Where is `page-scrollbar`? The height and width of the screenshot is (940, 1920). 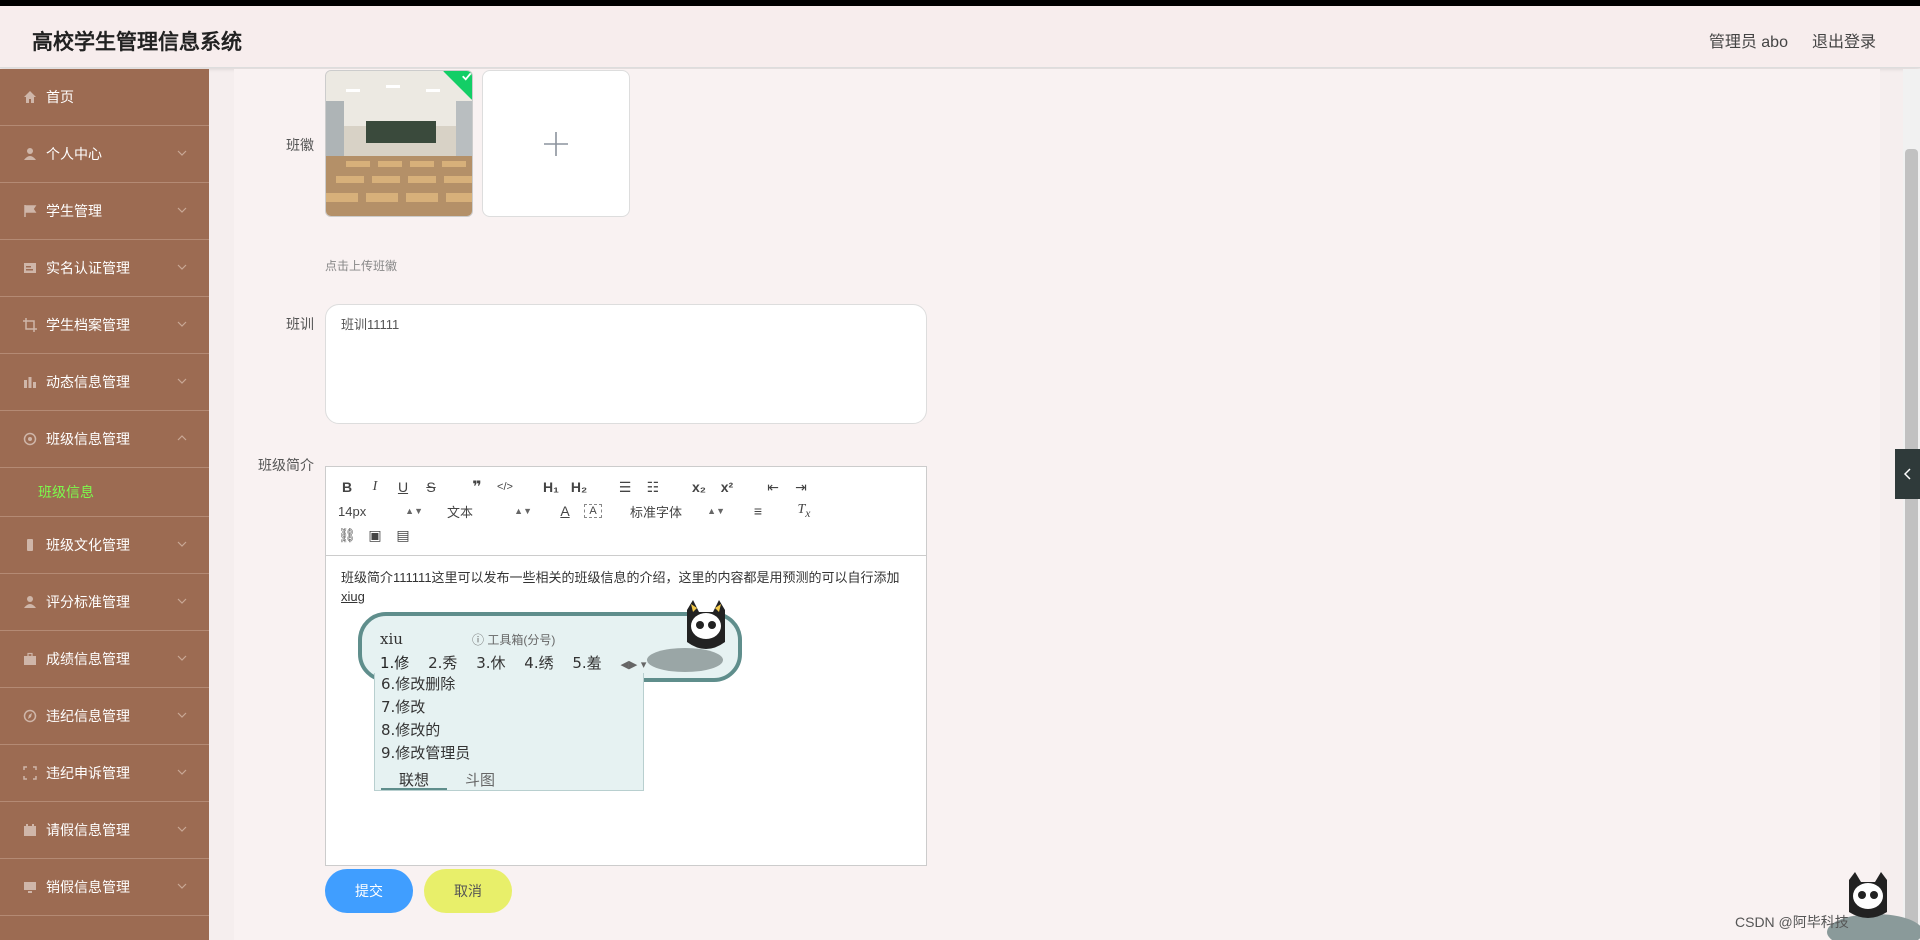
page-scrollbar is located at coordinates (1911, 504).